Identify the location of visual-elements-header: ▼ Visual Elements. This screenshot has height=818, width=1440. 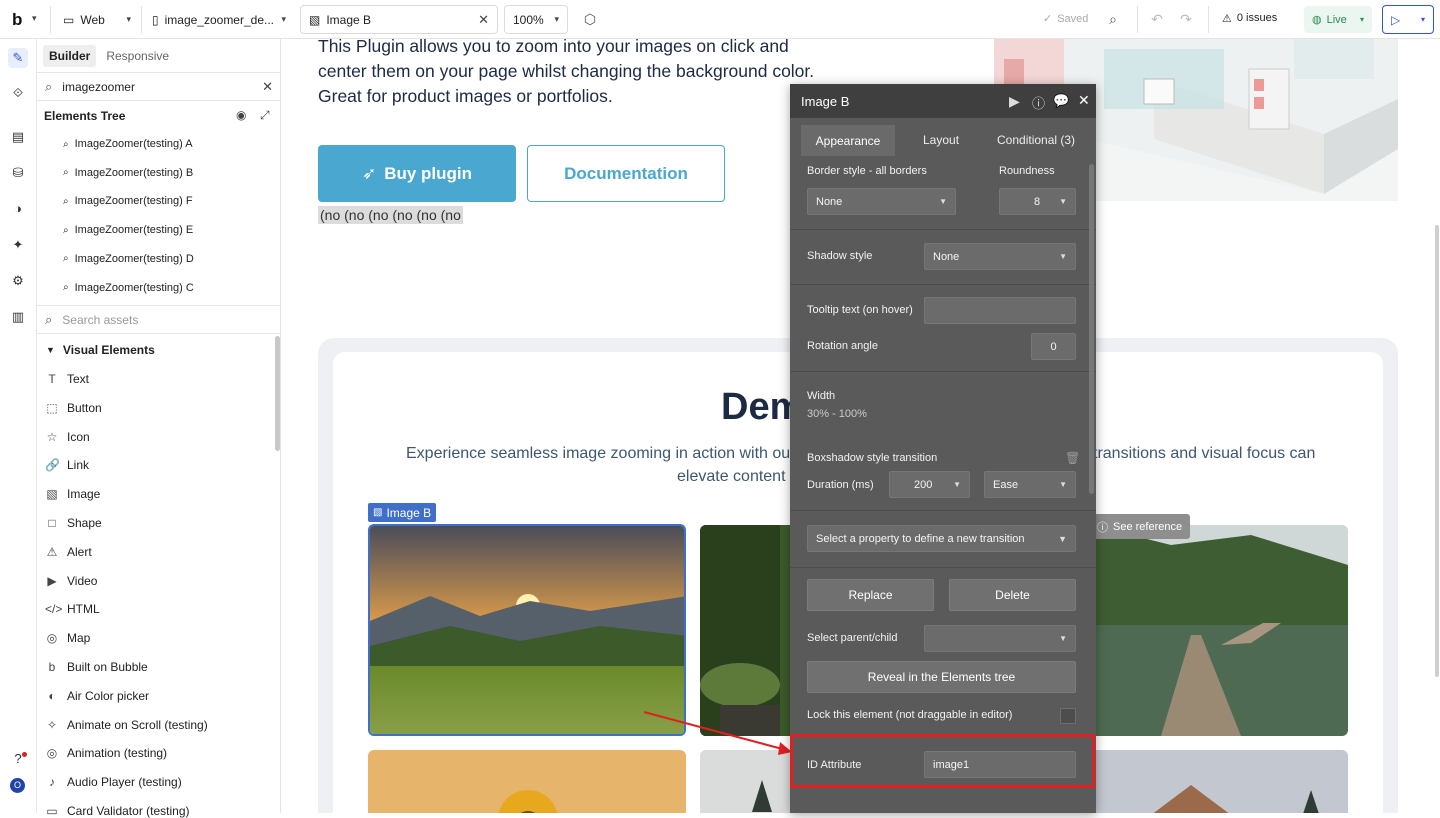
(100, 350).